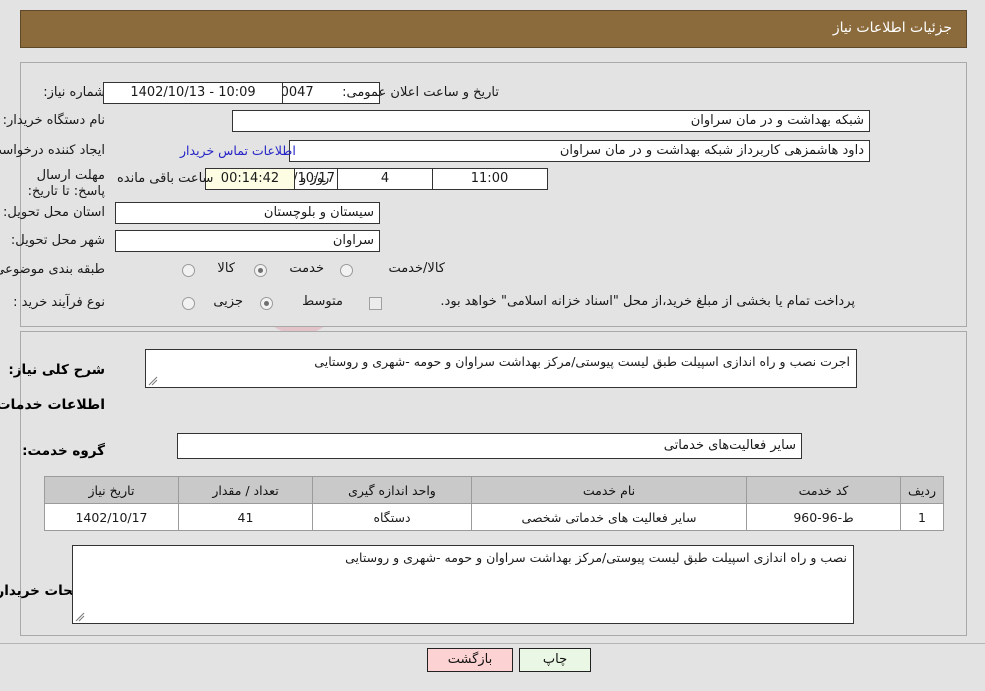 The image size is (985, 691). Describe the element at coordinates (489, 446) in the screenshot. I see `service-group-field: سایر فعالیت‌های خدماتی` at that location.